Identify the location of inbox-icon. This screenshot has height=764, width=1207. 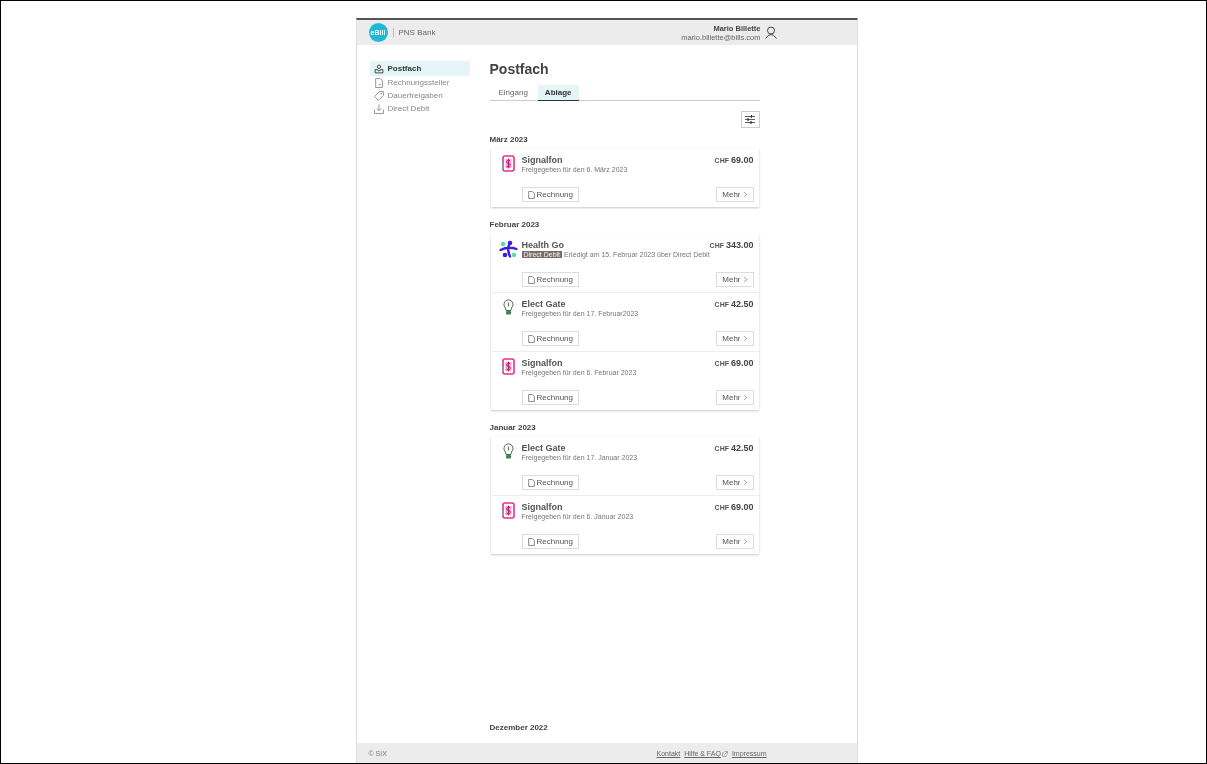
(378, 68).